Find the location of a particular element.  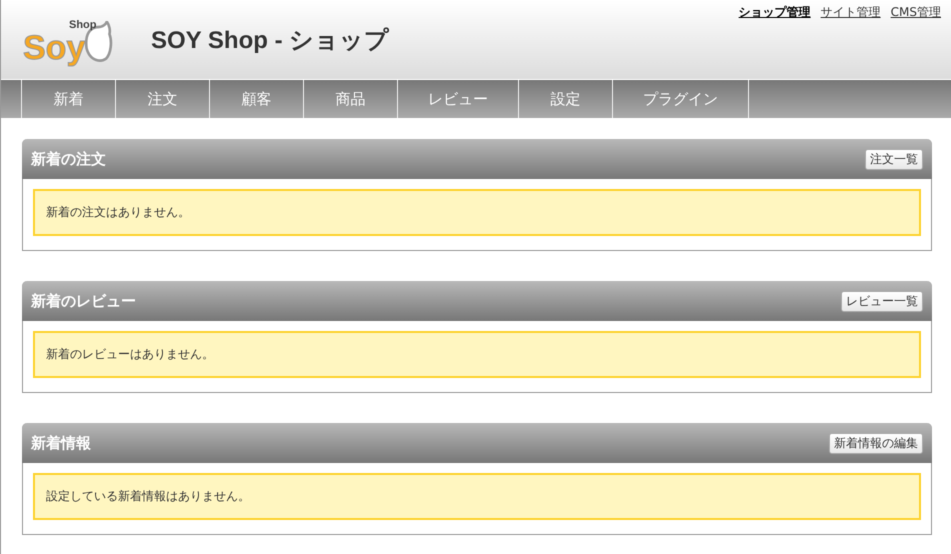

list-button: 新着情報の編集 is located at coordinates (876, 443).